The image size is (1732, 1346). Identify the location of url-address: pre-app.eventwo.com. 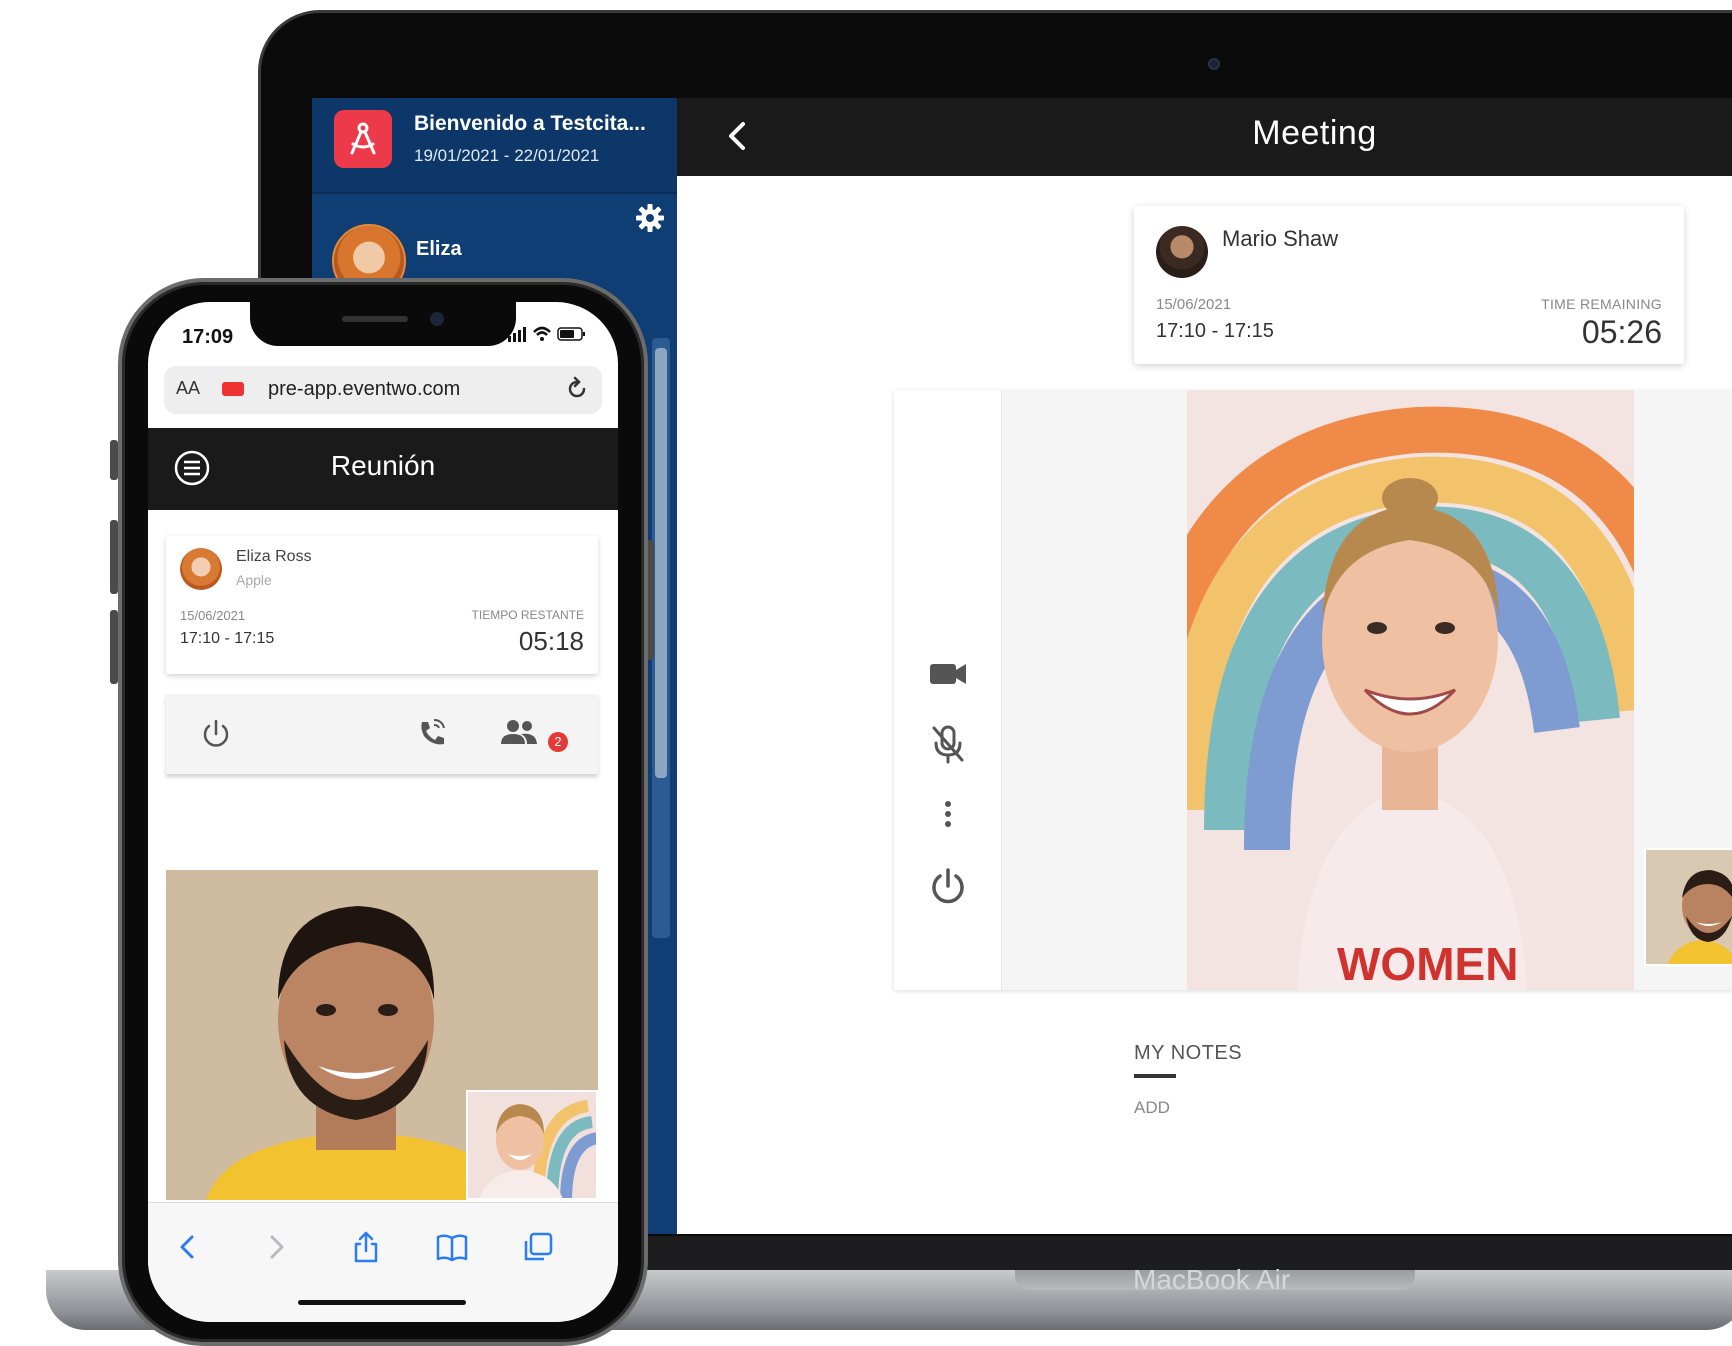
(364, 389).